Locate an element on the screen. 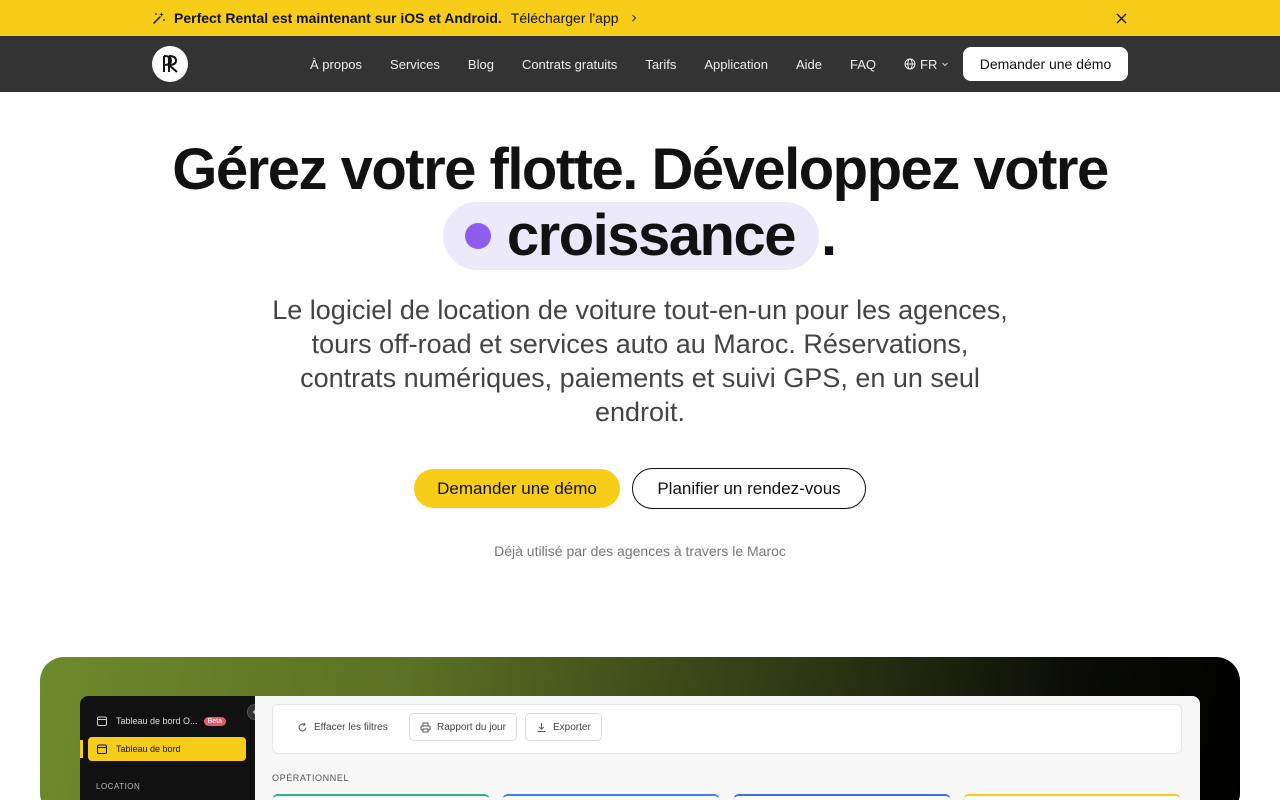 The image size is (1280, 800). sidebar-item-dashboard-ops: Tableau de bord O... Beta is located at coordinates (165, 721).